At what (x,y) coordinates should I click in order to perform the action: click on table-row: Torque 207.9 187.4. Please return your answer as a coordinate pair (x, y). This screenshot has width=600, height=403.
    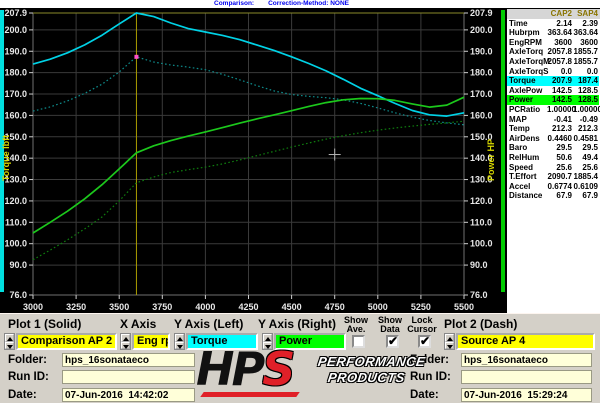
    Looking at the image, I should click on (553, 81).